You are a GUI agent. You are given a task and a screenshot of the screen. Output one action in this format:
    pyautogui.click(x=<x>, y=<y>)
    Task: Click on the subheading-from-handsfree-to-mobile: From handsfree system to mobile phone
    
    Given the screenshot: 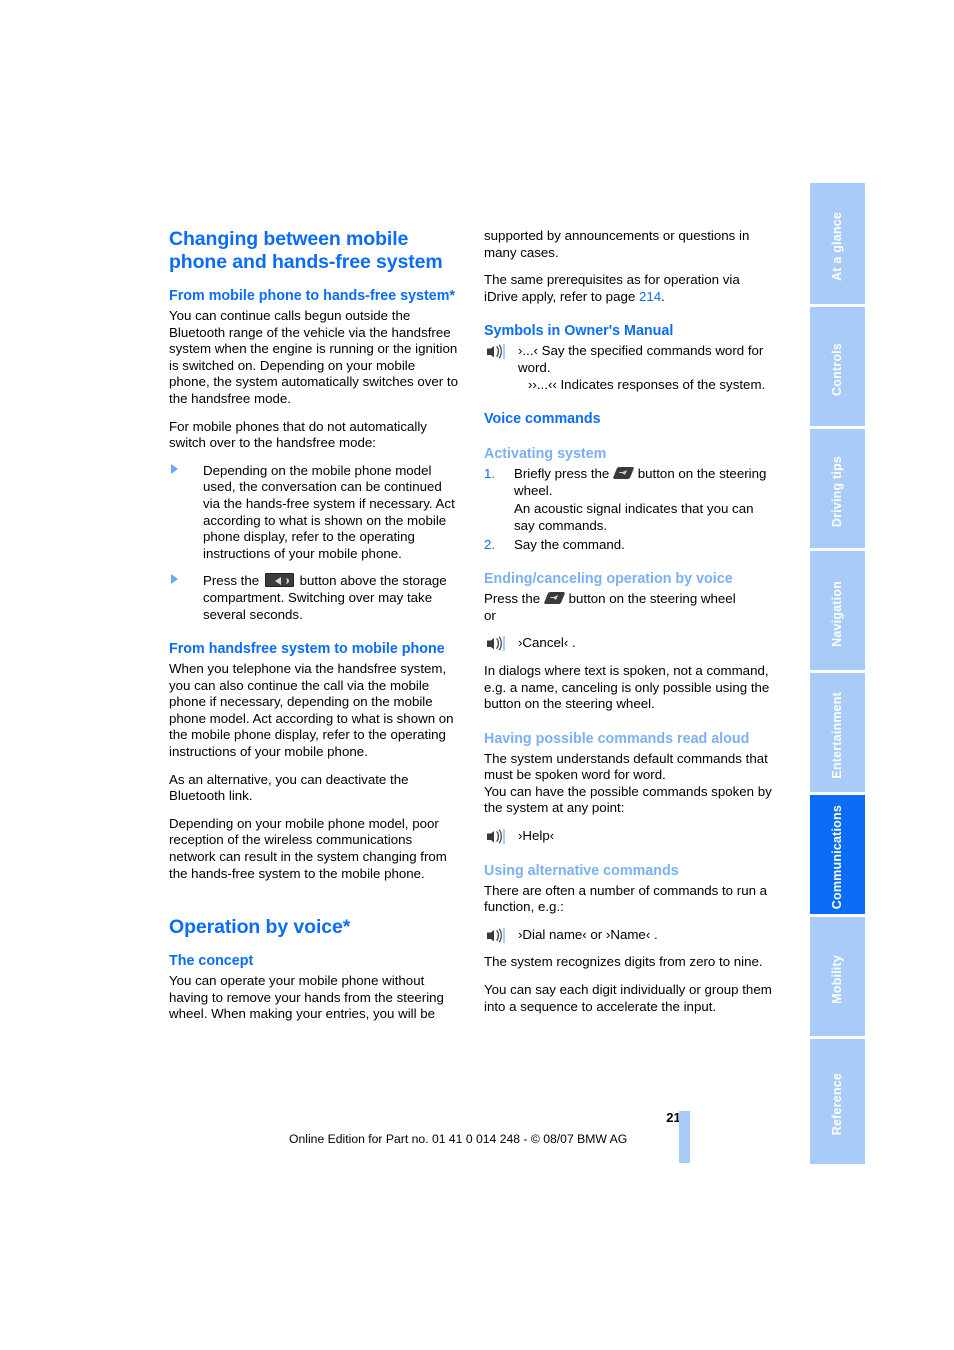 What is the action you would take?
    pyautogui.click(x=307, y=649)
    